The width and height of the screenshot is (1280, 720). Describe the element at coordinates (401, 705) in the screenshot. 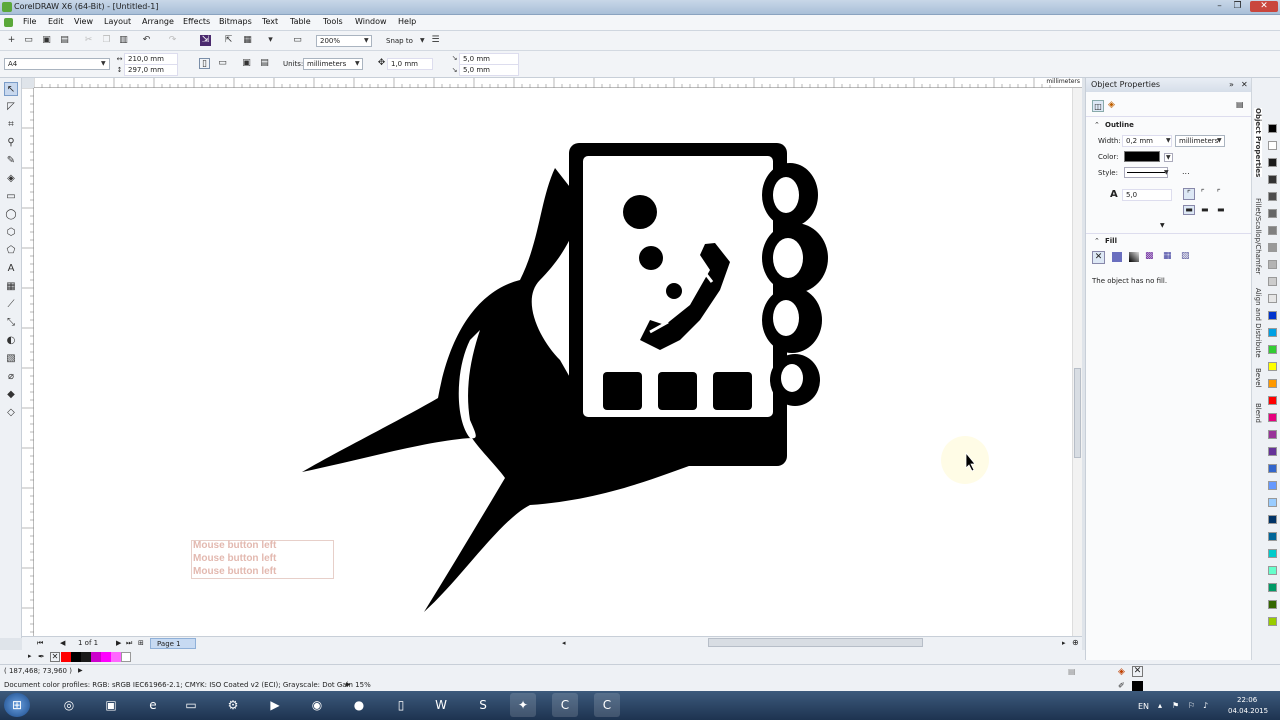

I see `document-app-icon: ▯` at that location.